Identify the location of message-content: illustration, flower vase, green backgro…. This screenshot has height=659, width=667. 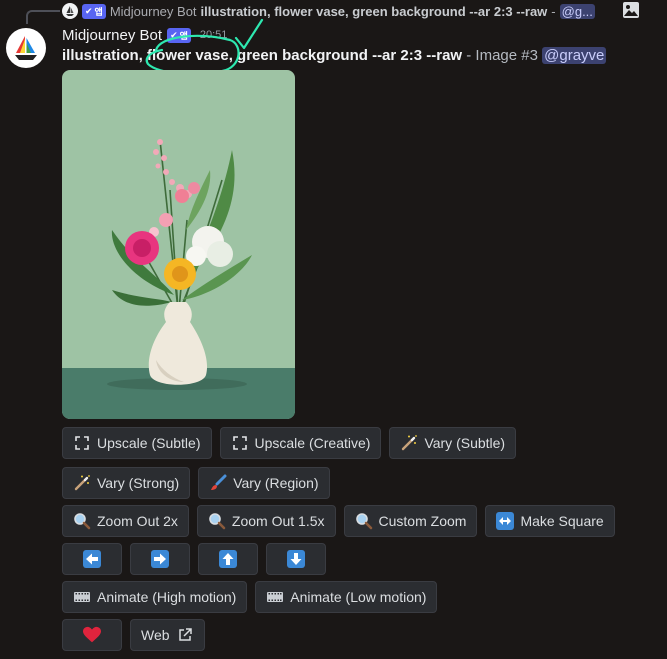
(362, 56).